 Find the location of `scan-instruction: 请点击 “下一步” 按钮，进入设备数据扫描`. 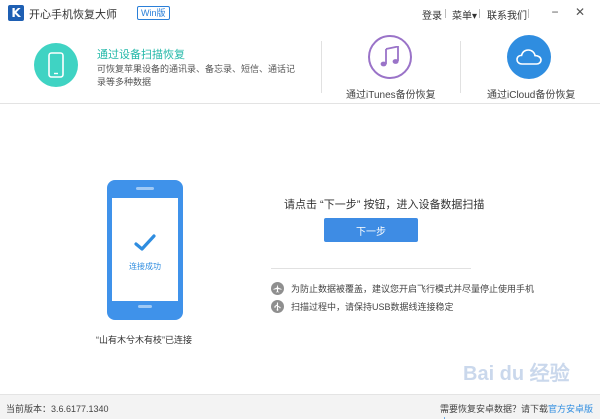

scan-instruction: 请点击 “下一步” 按钮，进入设备数据扫描 is located at coordinates (384, 205).